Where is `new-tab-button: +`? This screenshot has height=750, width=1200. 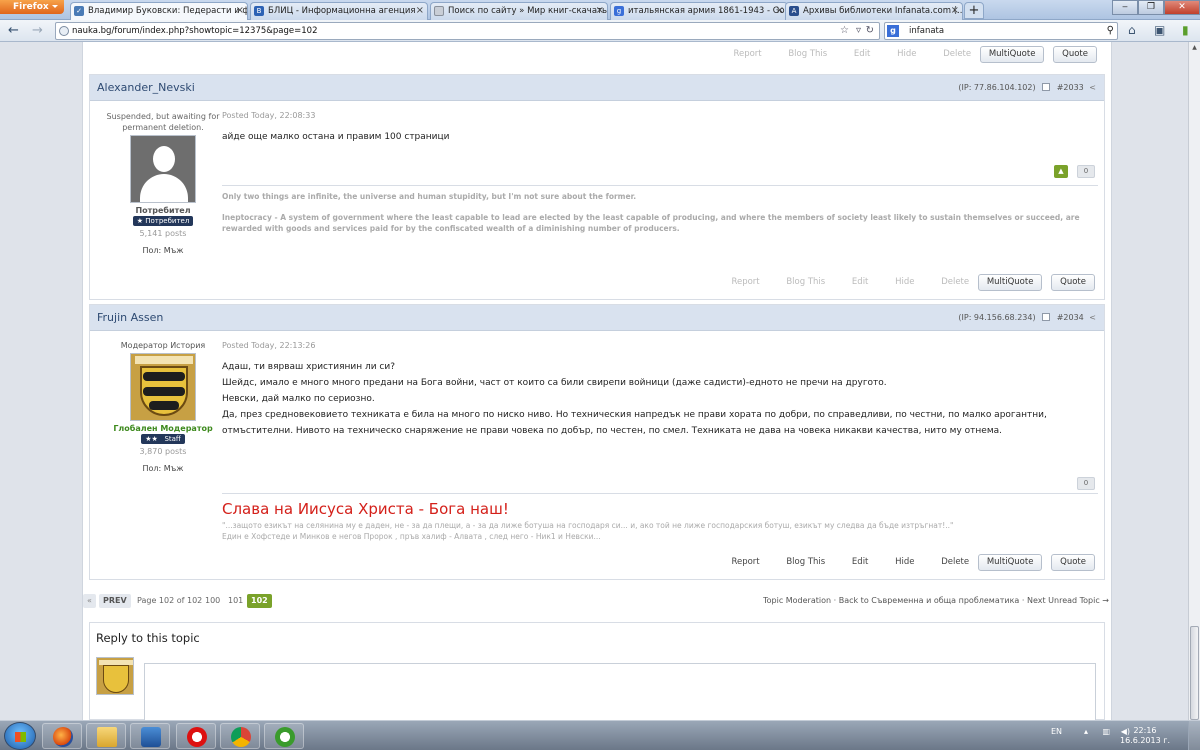 new-tab-button: + is located at coordinates (974, 10).